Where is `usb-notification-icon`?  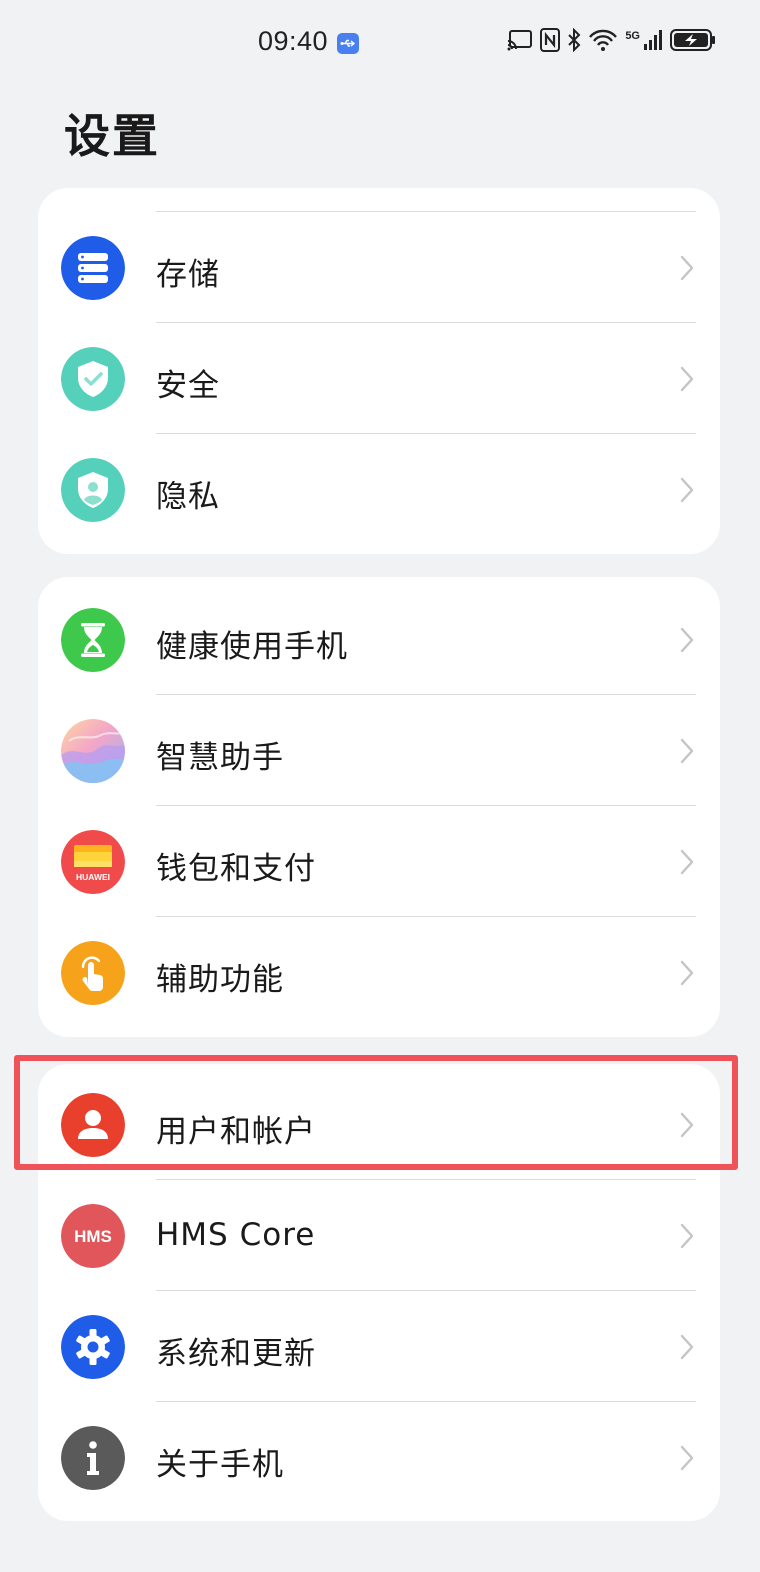
usb-notification-icon is located at coordinates (348, 43).